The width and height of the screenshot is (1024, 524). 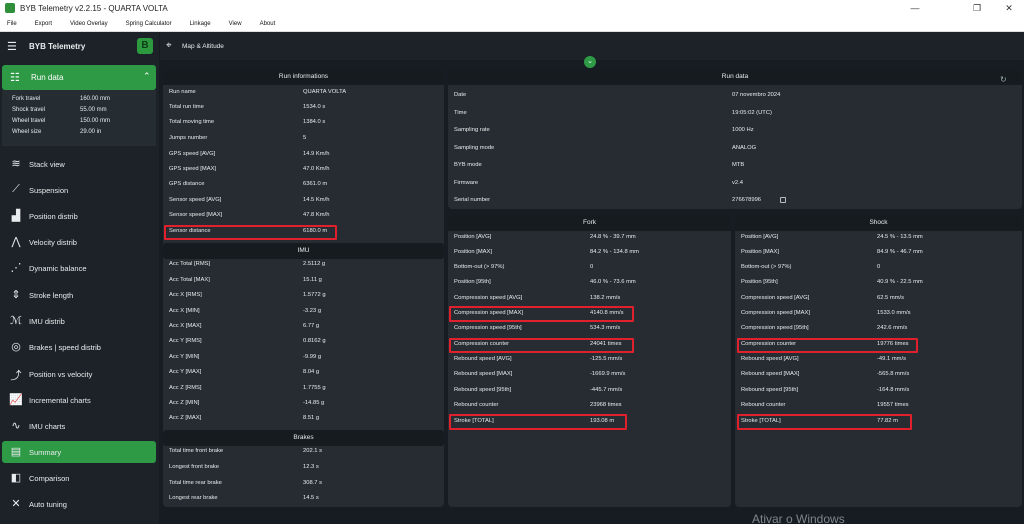 I want to click on shock-row-value: 77.82 m, so click(x=887, y=421).